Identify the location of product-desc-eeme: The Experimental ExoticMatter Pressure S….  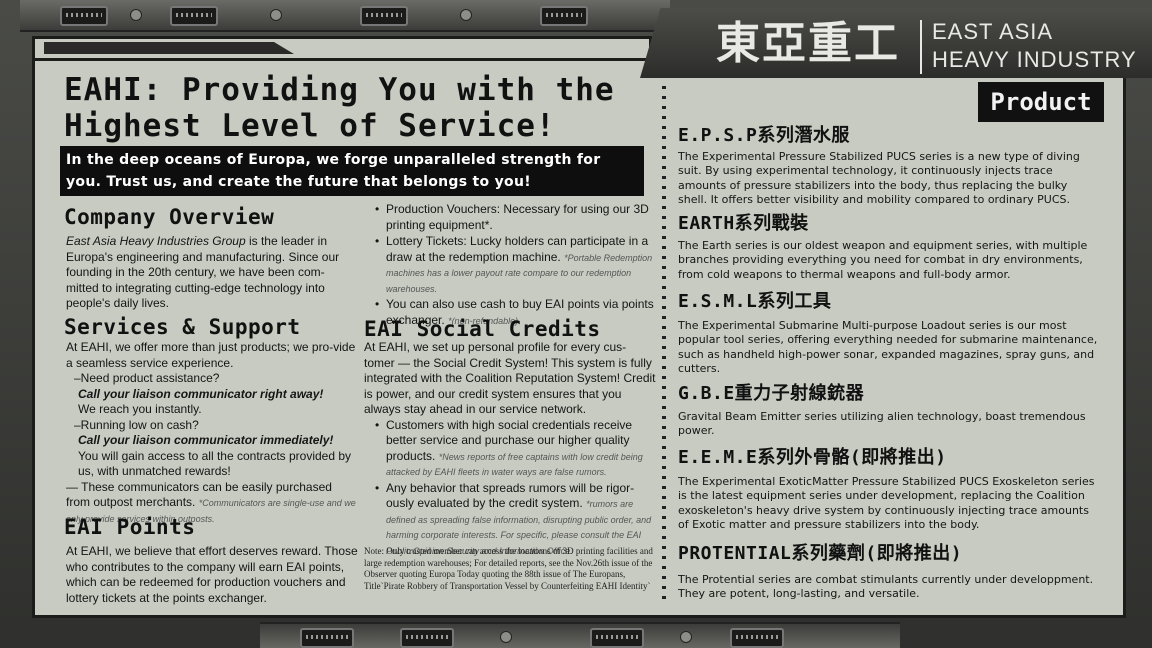
(886, 503).